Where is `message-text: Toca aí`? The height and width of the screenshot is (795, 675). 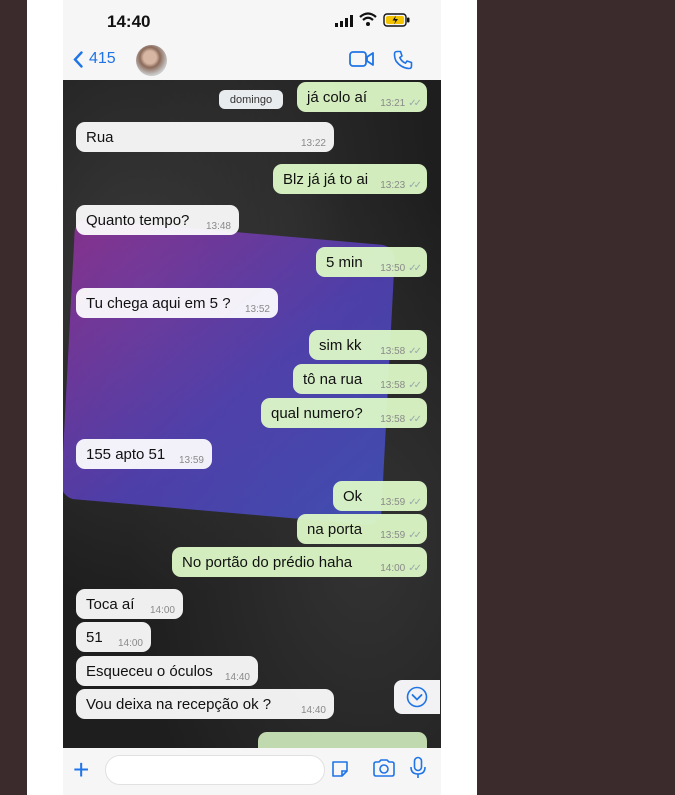 message-text: Toca aí is located at coordinates (110, 604).